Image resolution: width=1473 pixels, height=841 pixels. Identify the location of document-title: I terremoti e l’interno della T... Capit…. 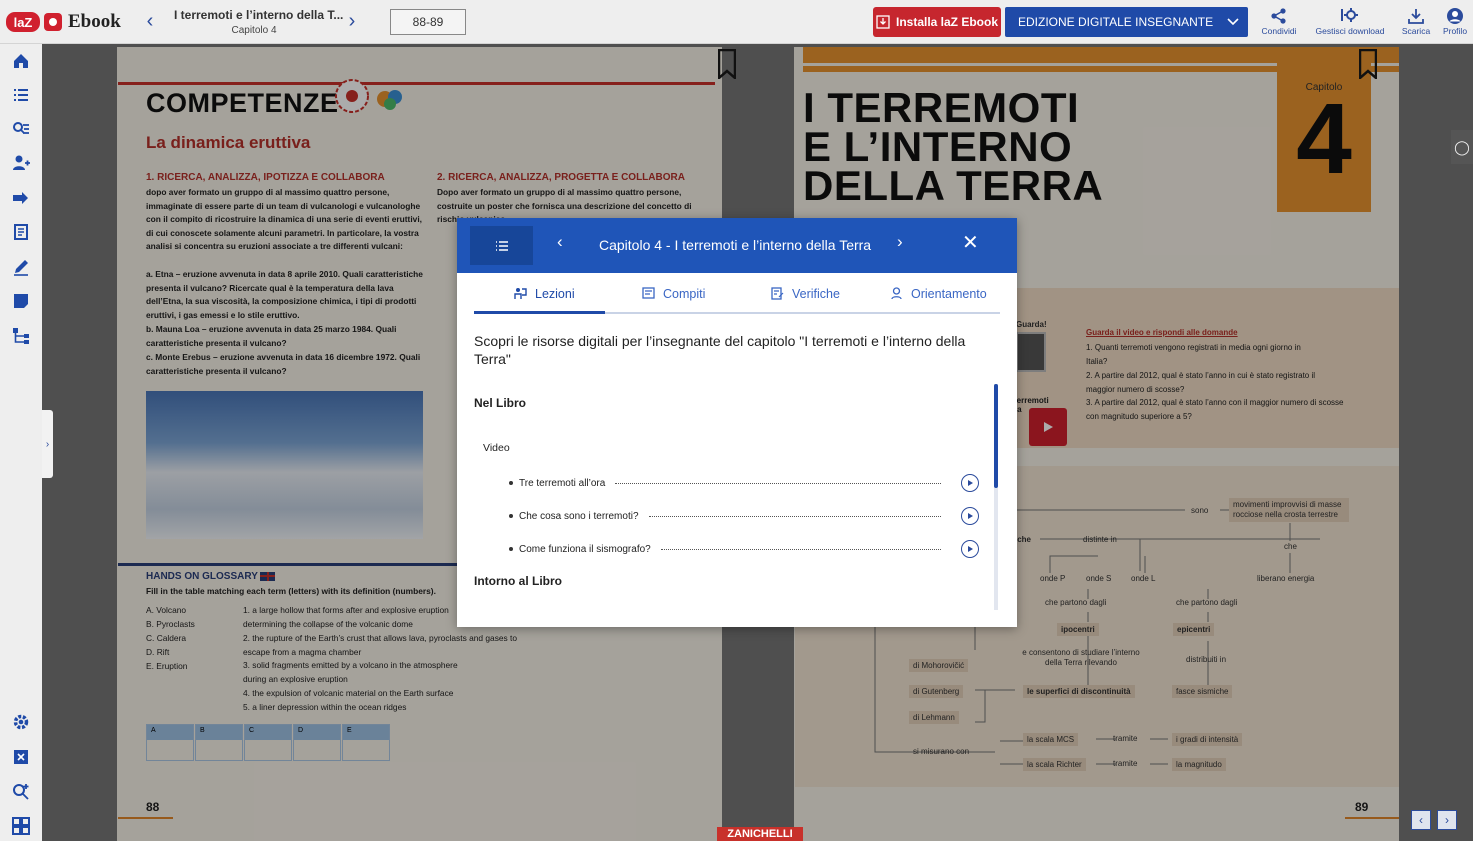
(259, 22).